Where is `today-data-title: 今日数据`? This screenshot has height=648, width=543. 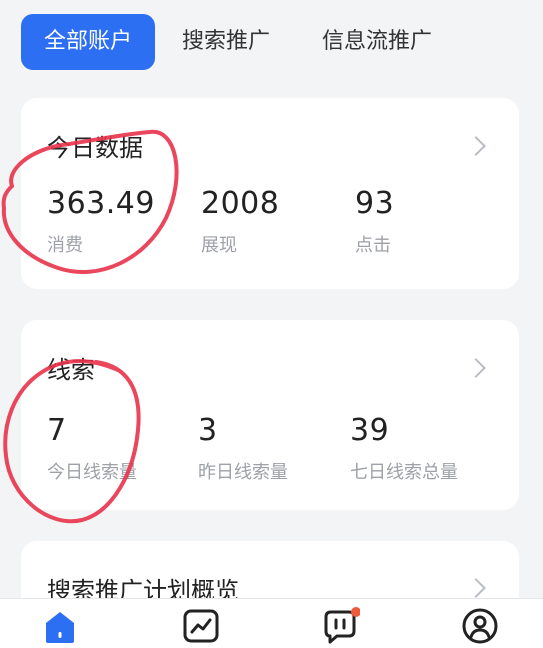
today-data-title: 今日数据 is located at coordinates (95, 148).